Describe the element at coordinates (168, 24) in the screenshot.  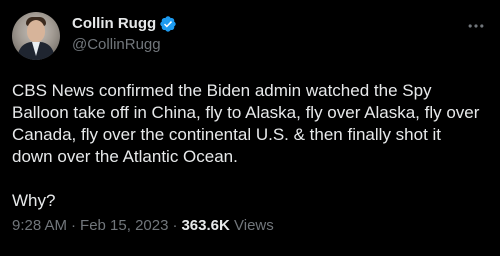
I see `verified-badge-icon` at that location.